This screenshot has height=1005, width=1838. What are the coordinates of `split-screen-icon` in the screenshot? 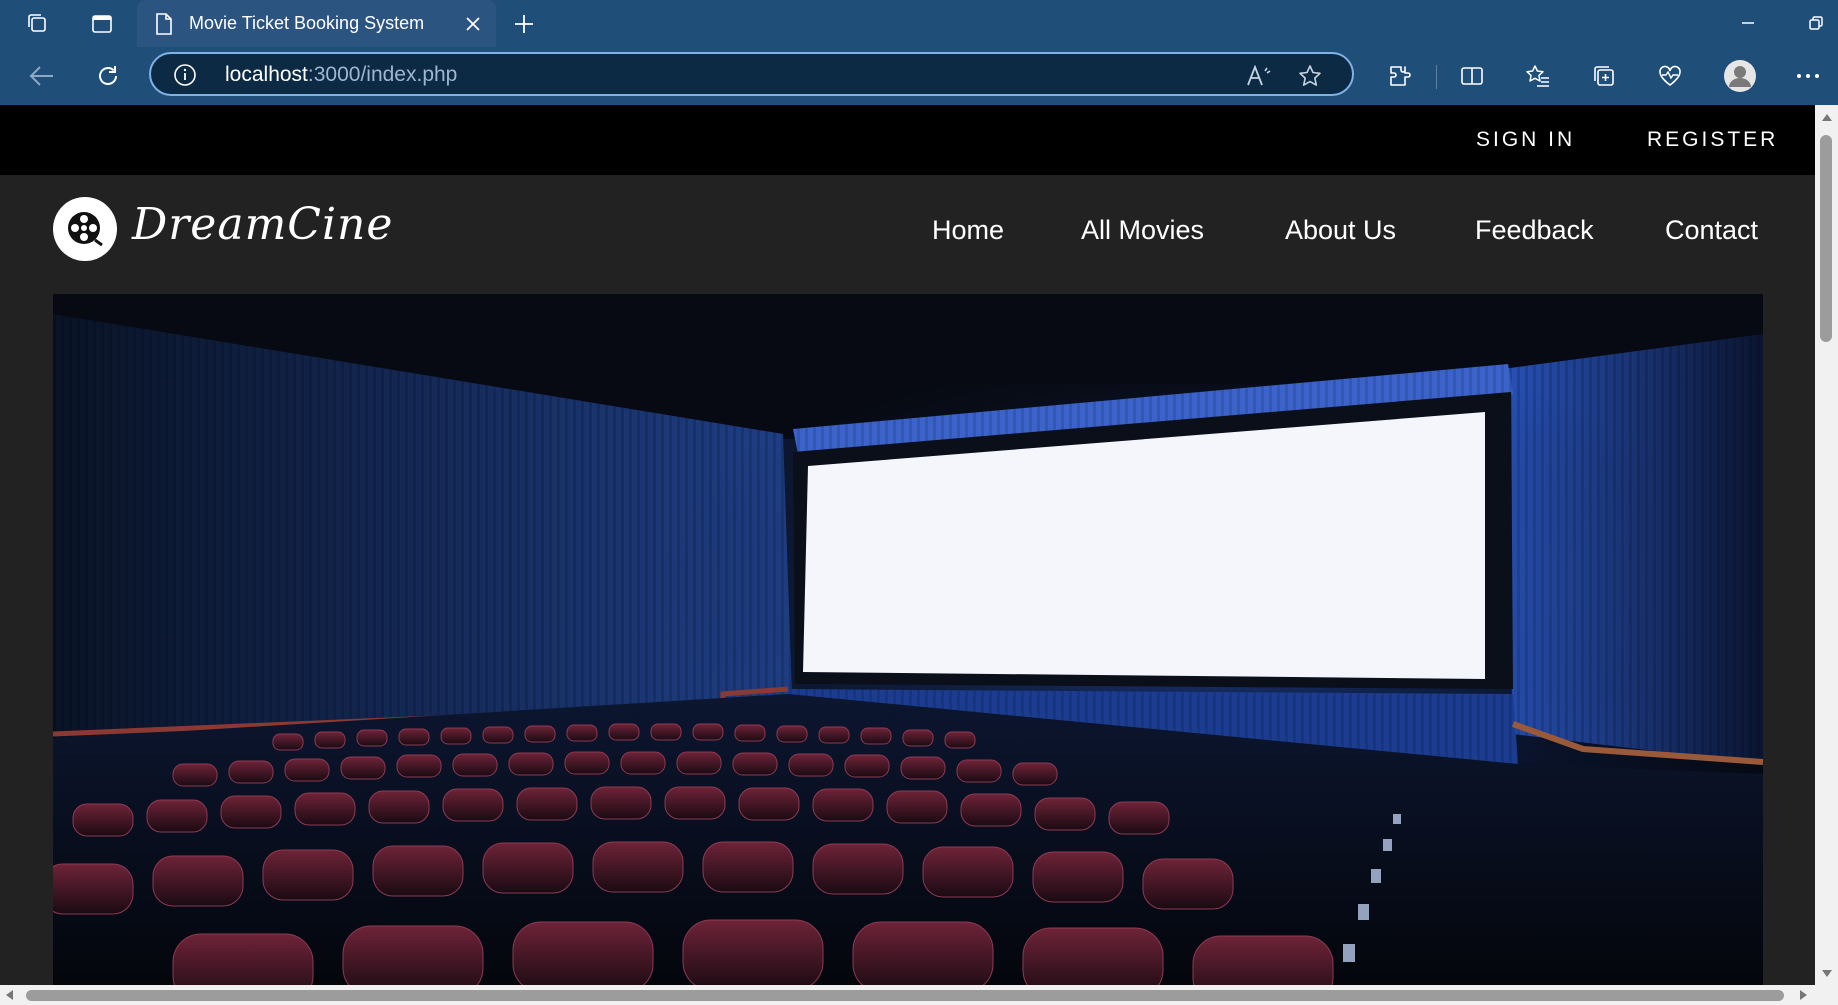 It's located at (1472, 76).